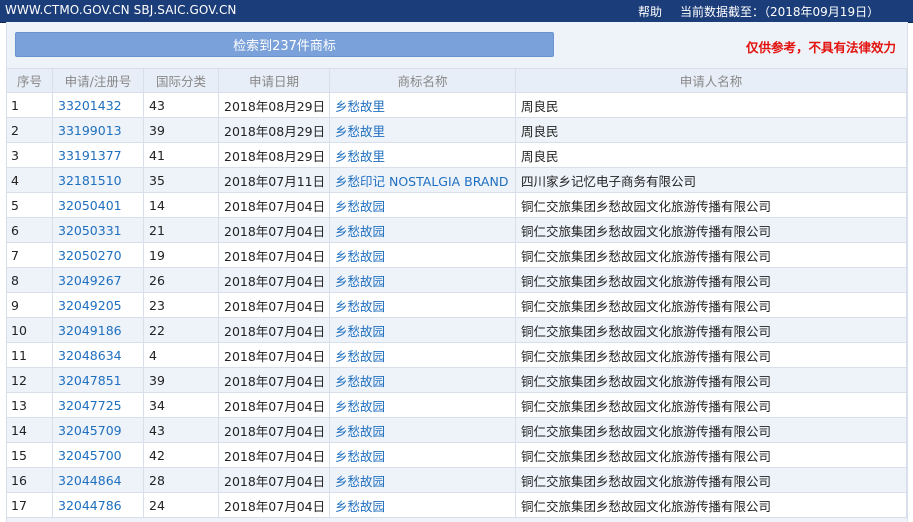 The image size is (913, 522). Describe the element at coordinates (181, 255) in the screenshot. I see `cell-intl-class: 19` at that location.